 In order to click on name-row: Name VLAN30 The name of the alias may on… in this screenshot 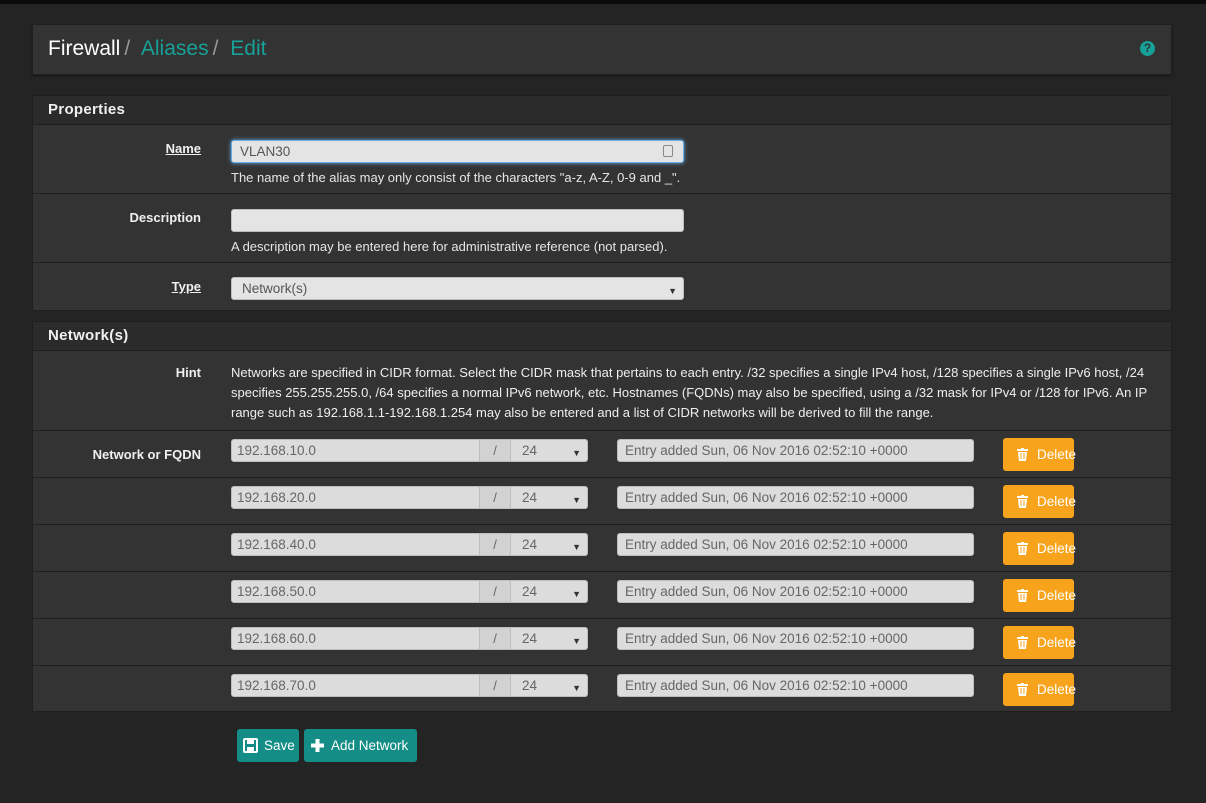, I will do `click(602, 159)`.